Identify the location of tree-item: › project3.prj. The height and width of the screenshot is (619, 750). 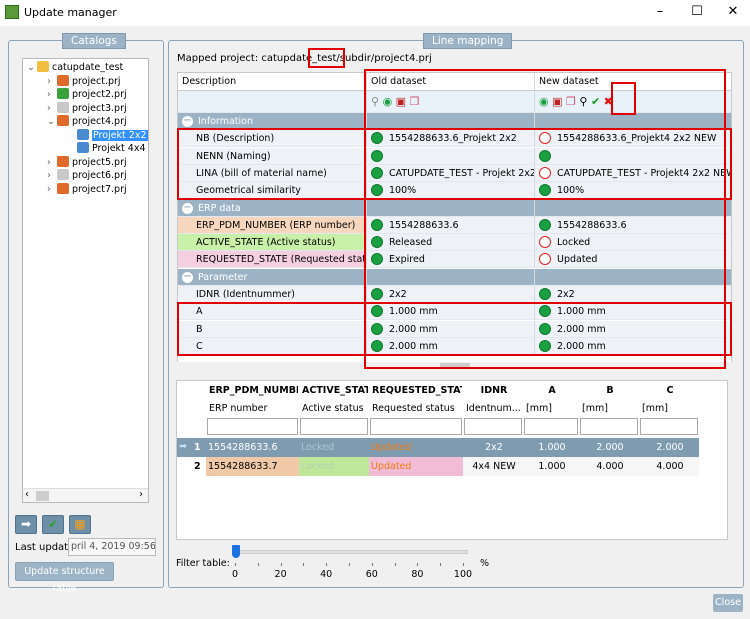
(87, 108).